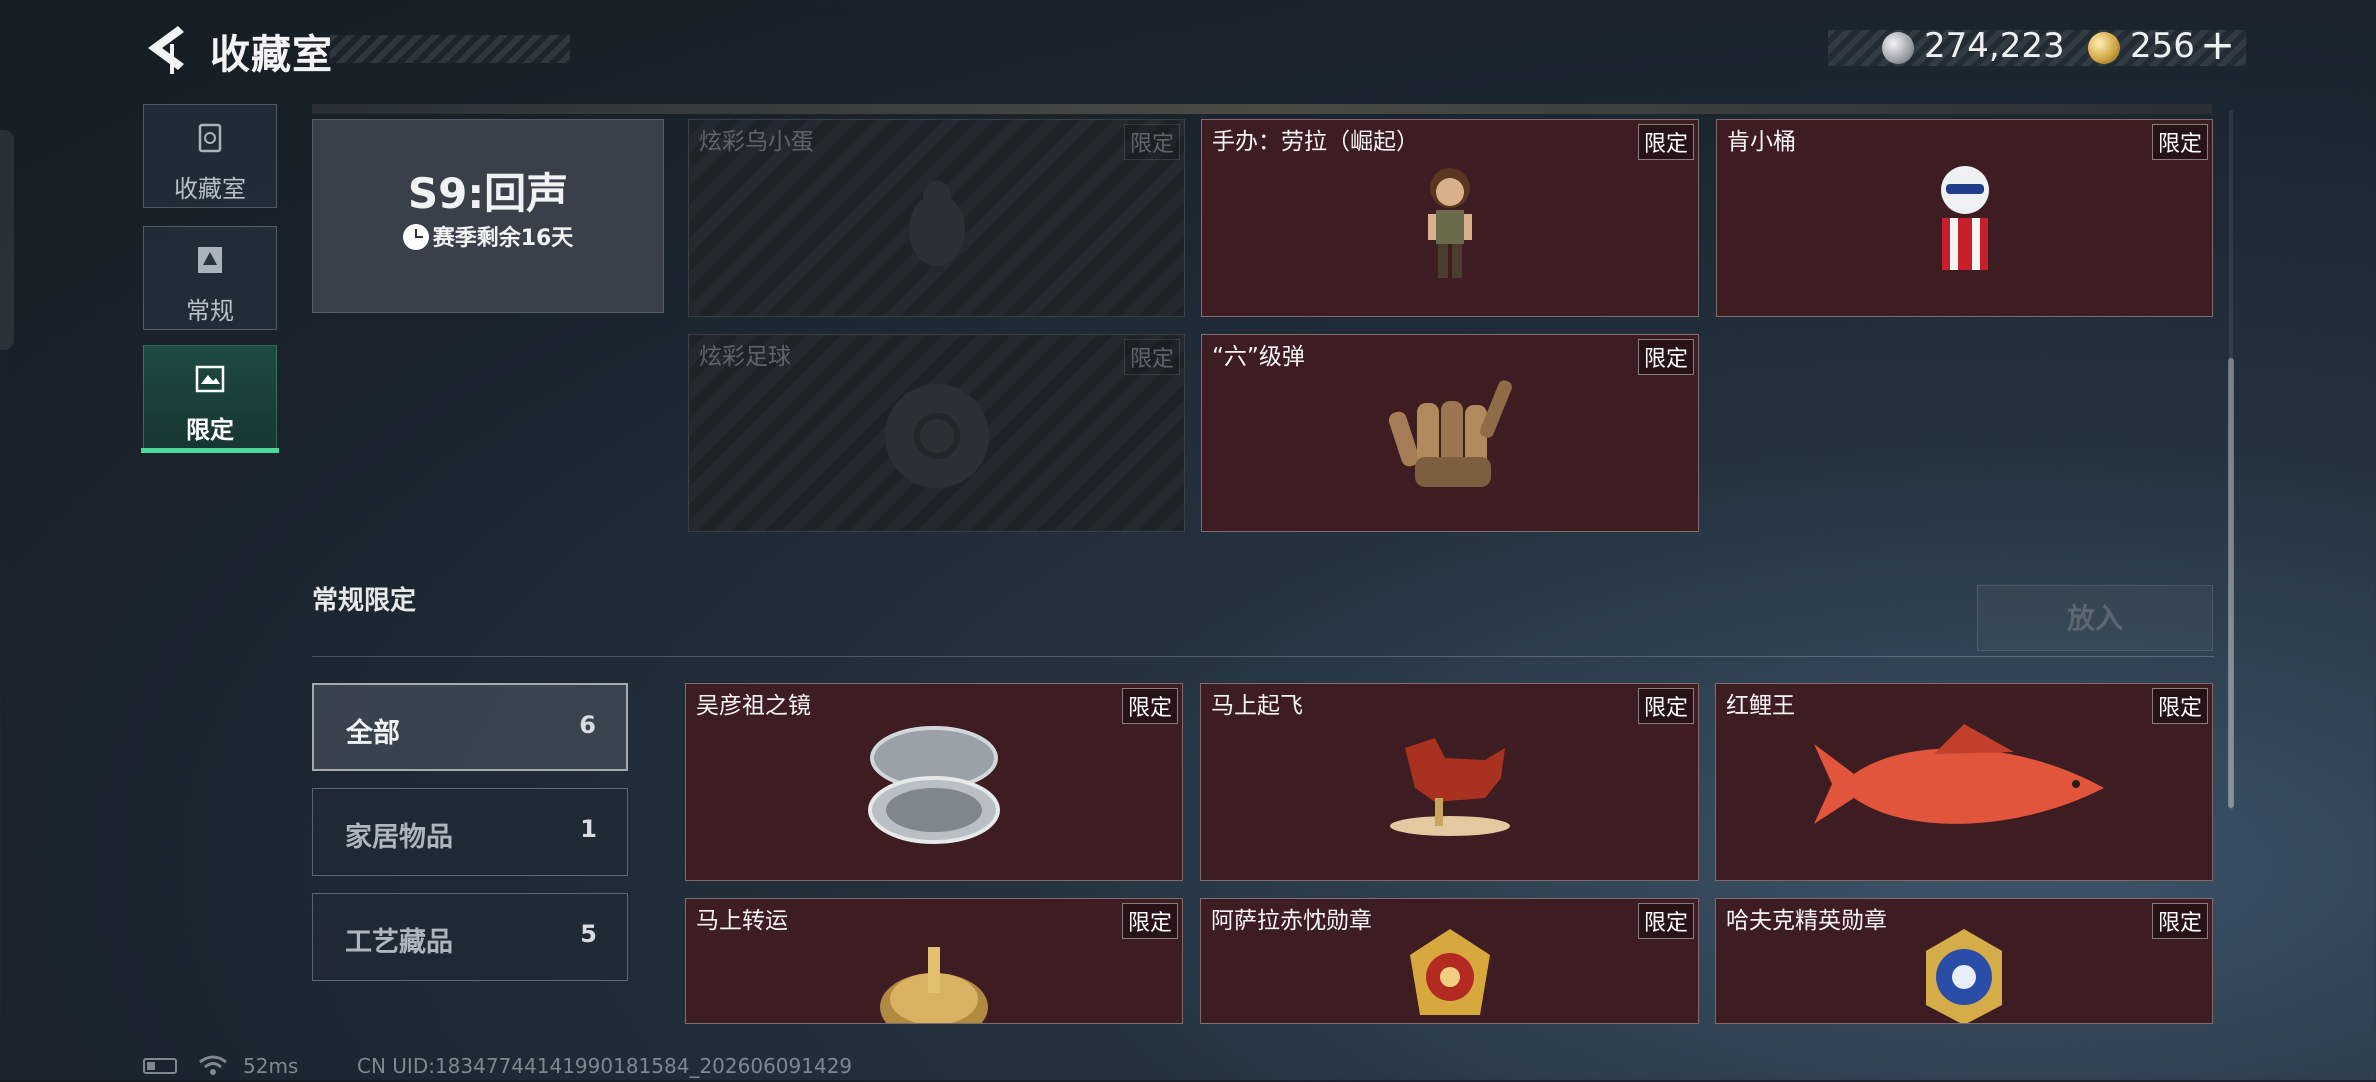  I want to click on red-medal-icon, so click(1449, 972).